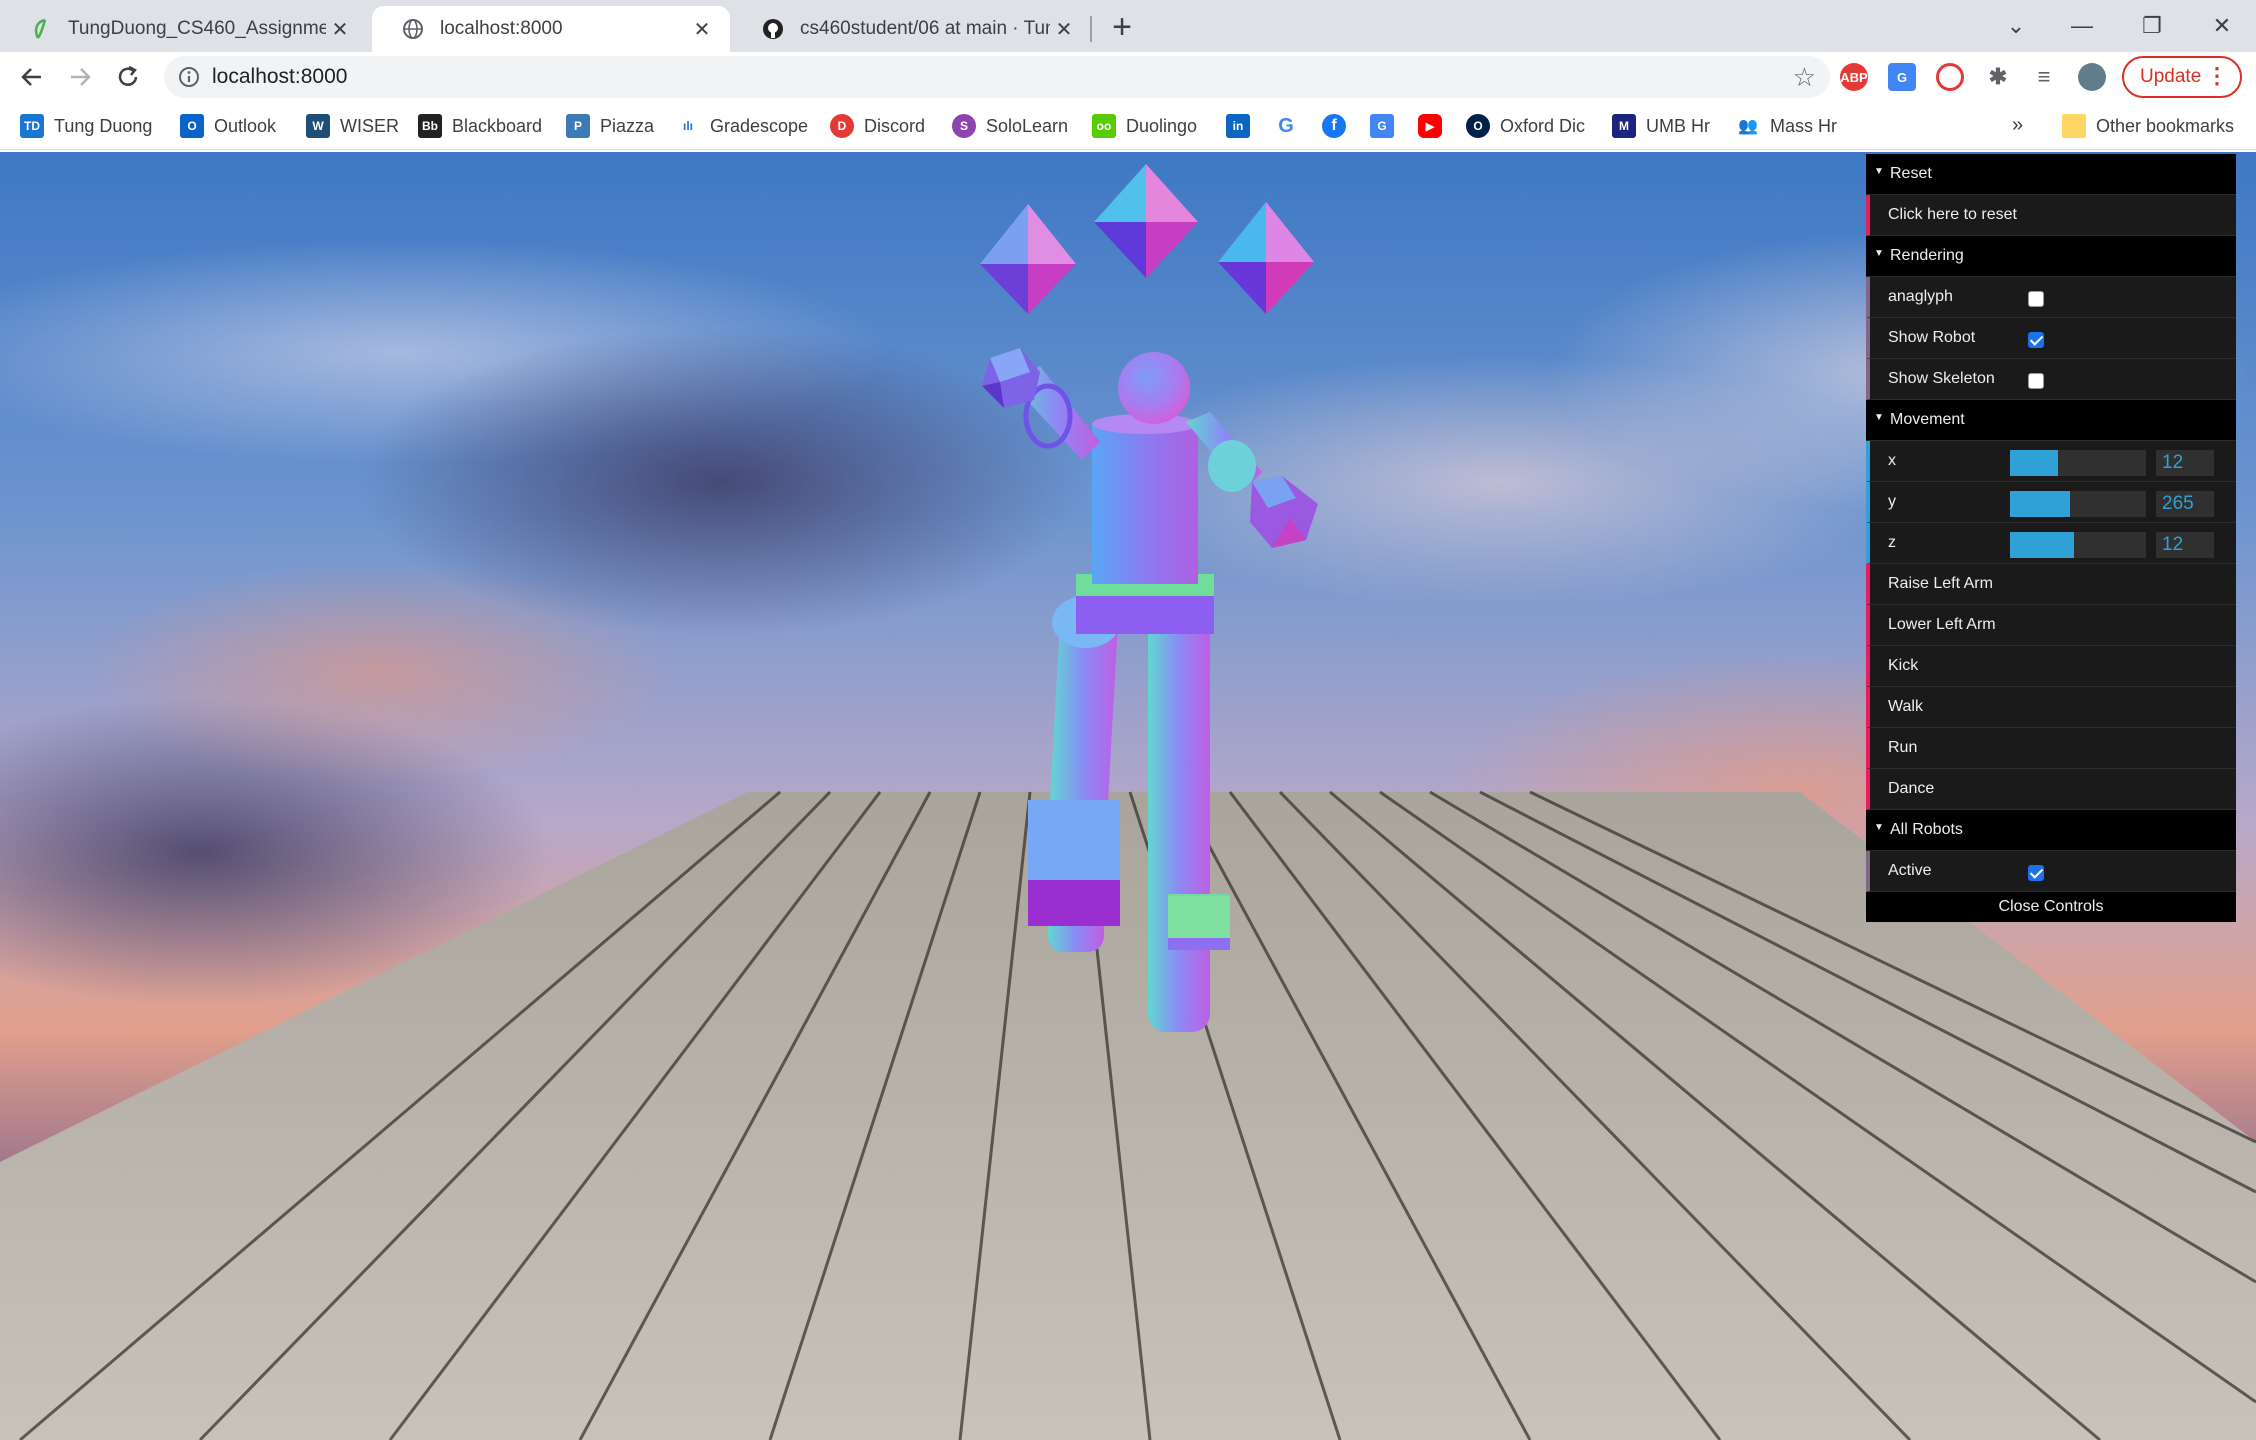  I want to click on reset-button: Click here to reset, so click(2051, 215).